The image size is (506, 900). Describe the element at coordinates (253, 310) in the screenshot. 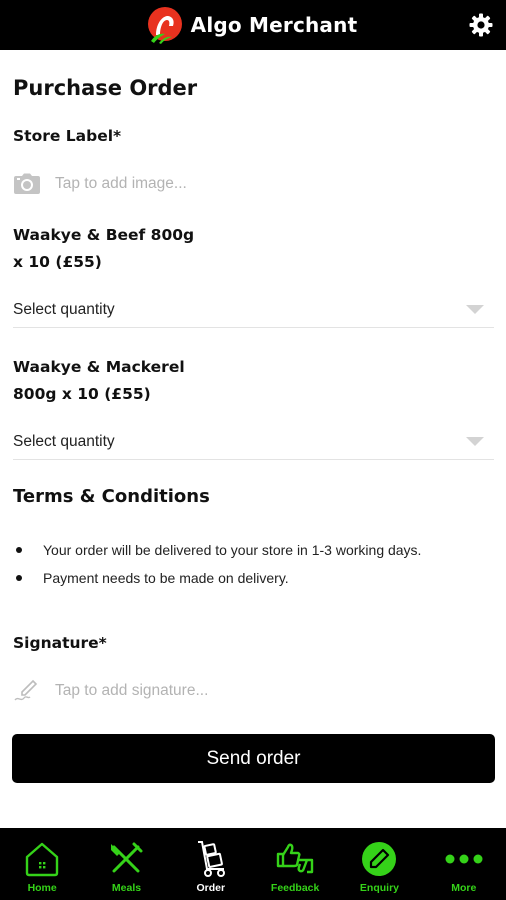

I see `product-1-quantity-select: Select quantity` at that location.